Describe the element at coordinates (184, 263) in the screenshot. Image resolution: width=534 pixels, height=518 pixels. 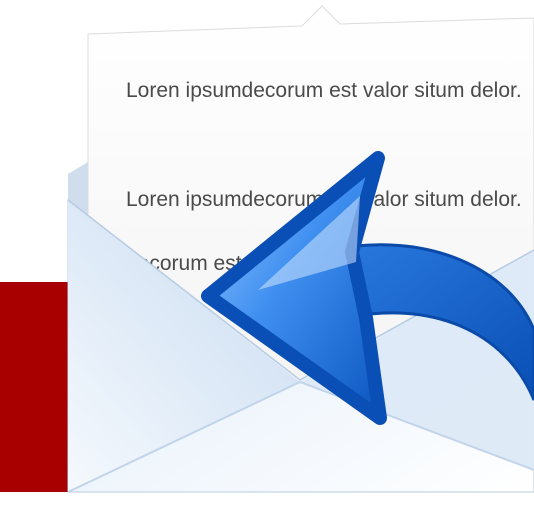
I see `letter-paragraph-3: decorum est` at that location.